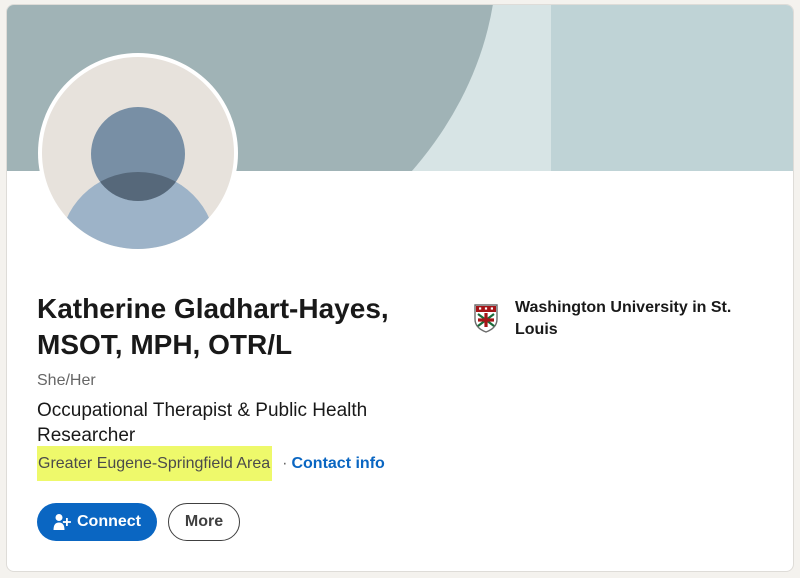 Image resolution: width=800 pixels, height=578 pixels. Describe the element at coordinates (337, 464) in the screenshot. I see `contact-info-link: Contact info` at that location.